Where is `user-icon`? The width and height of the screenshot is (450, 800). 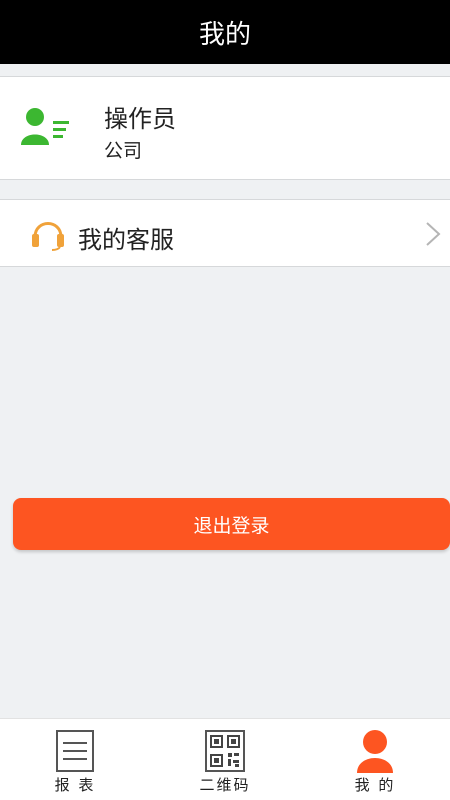
user-icon is located at coordinates (375, 751).